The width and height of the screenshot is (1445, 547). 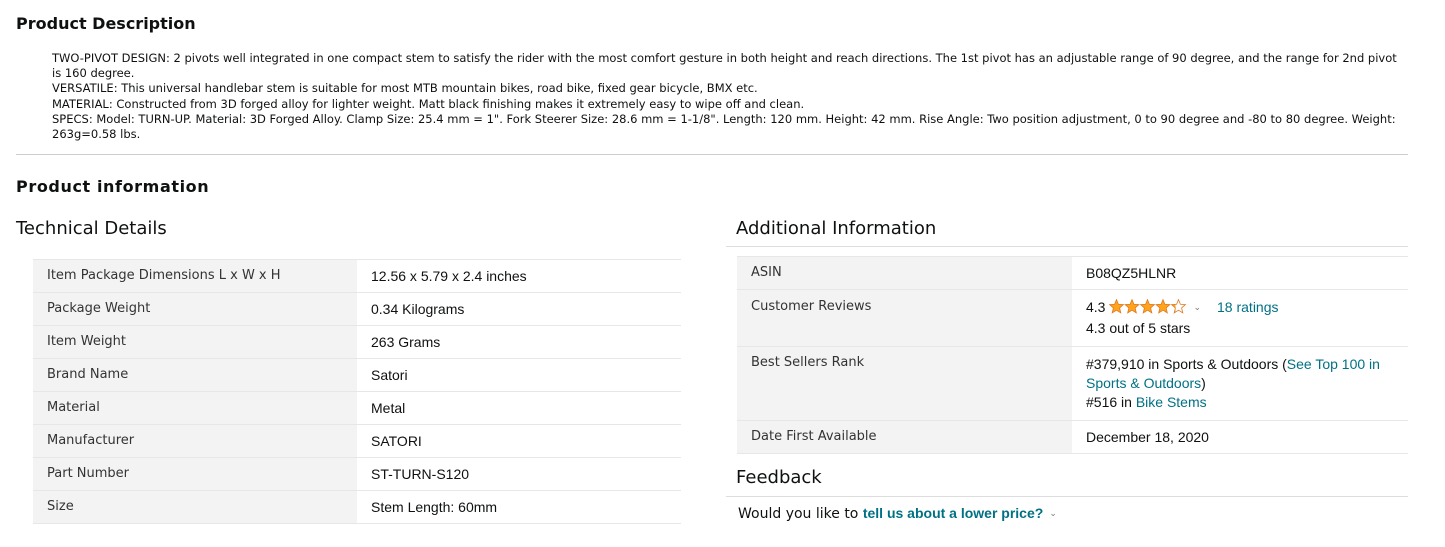 I want to click on best-sellers-rank-label: Best Sellers Rank, so click(x=904, y=383).